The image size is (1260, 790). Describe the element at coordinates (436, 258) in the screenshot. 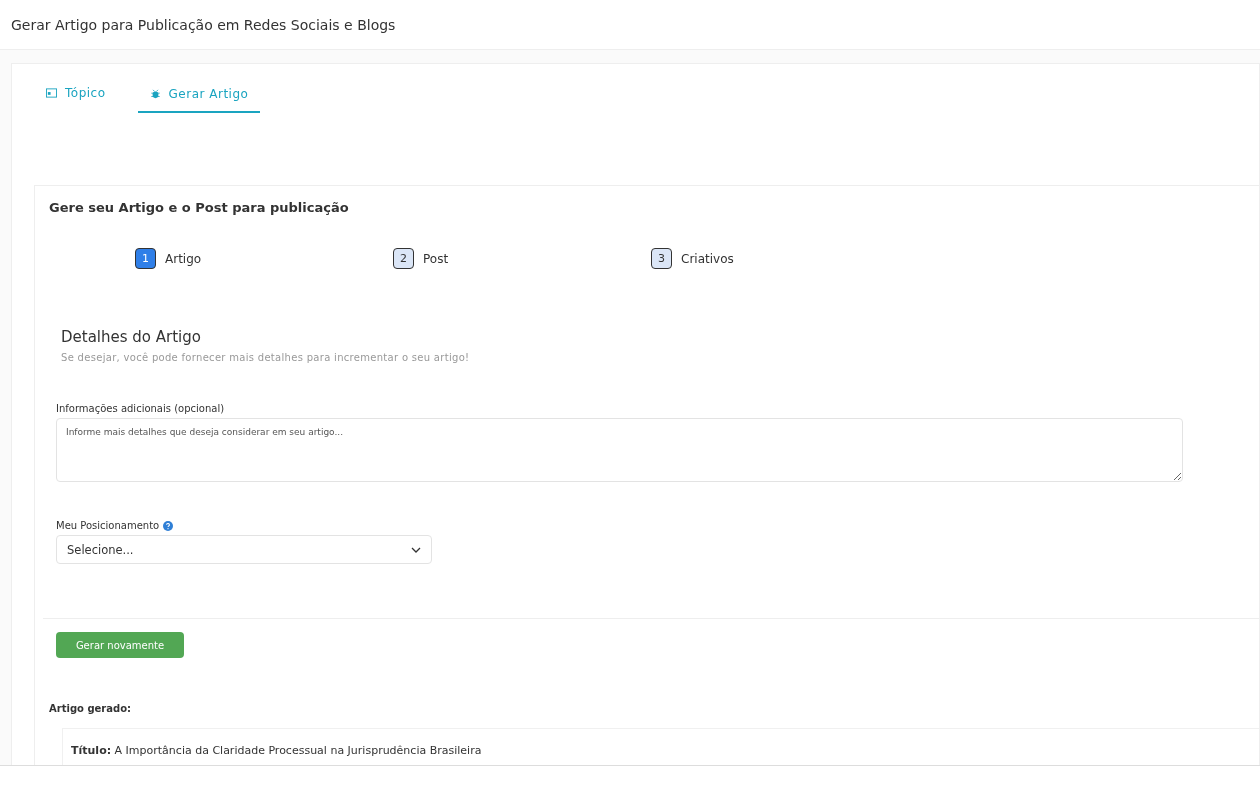

I see `step-label: Post` at that location.